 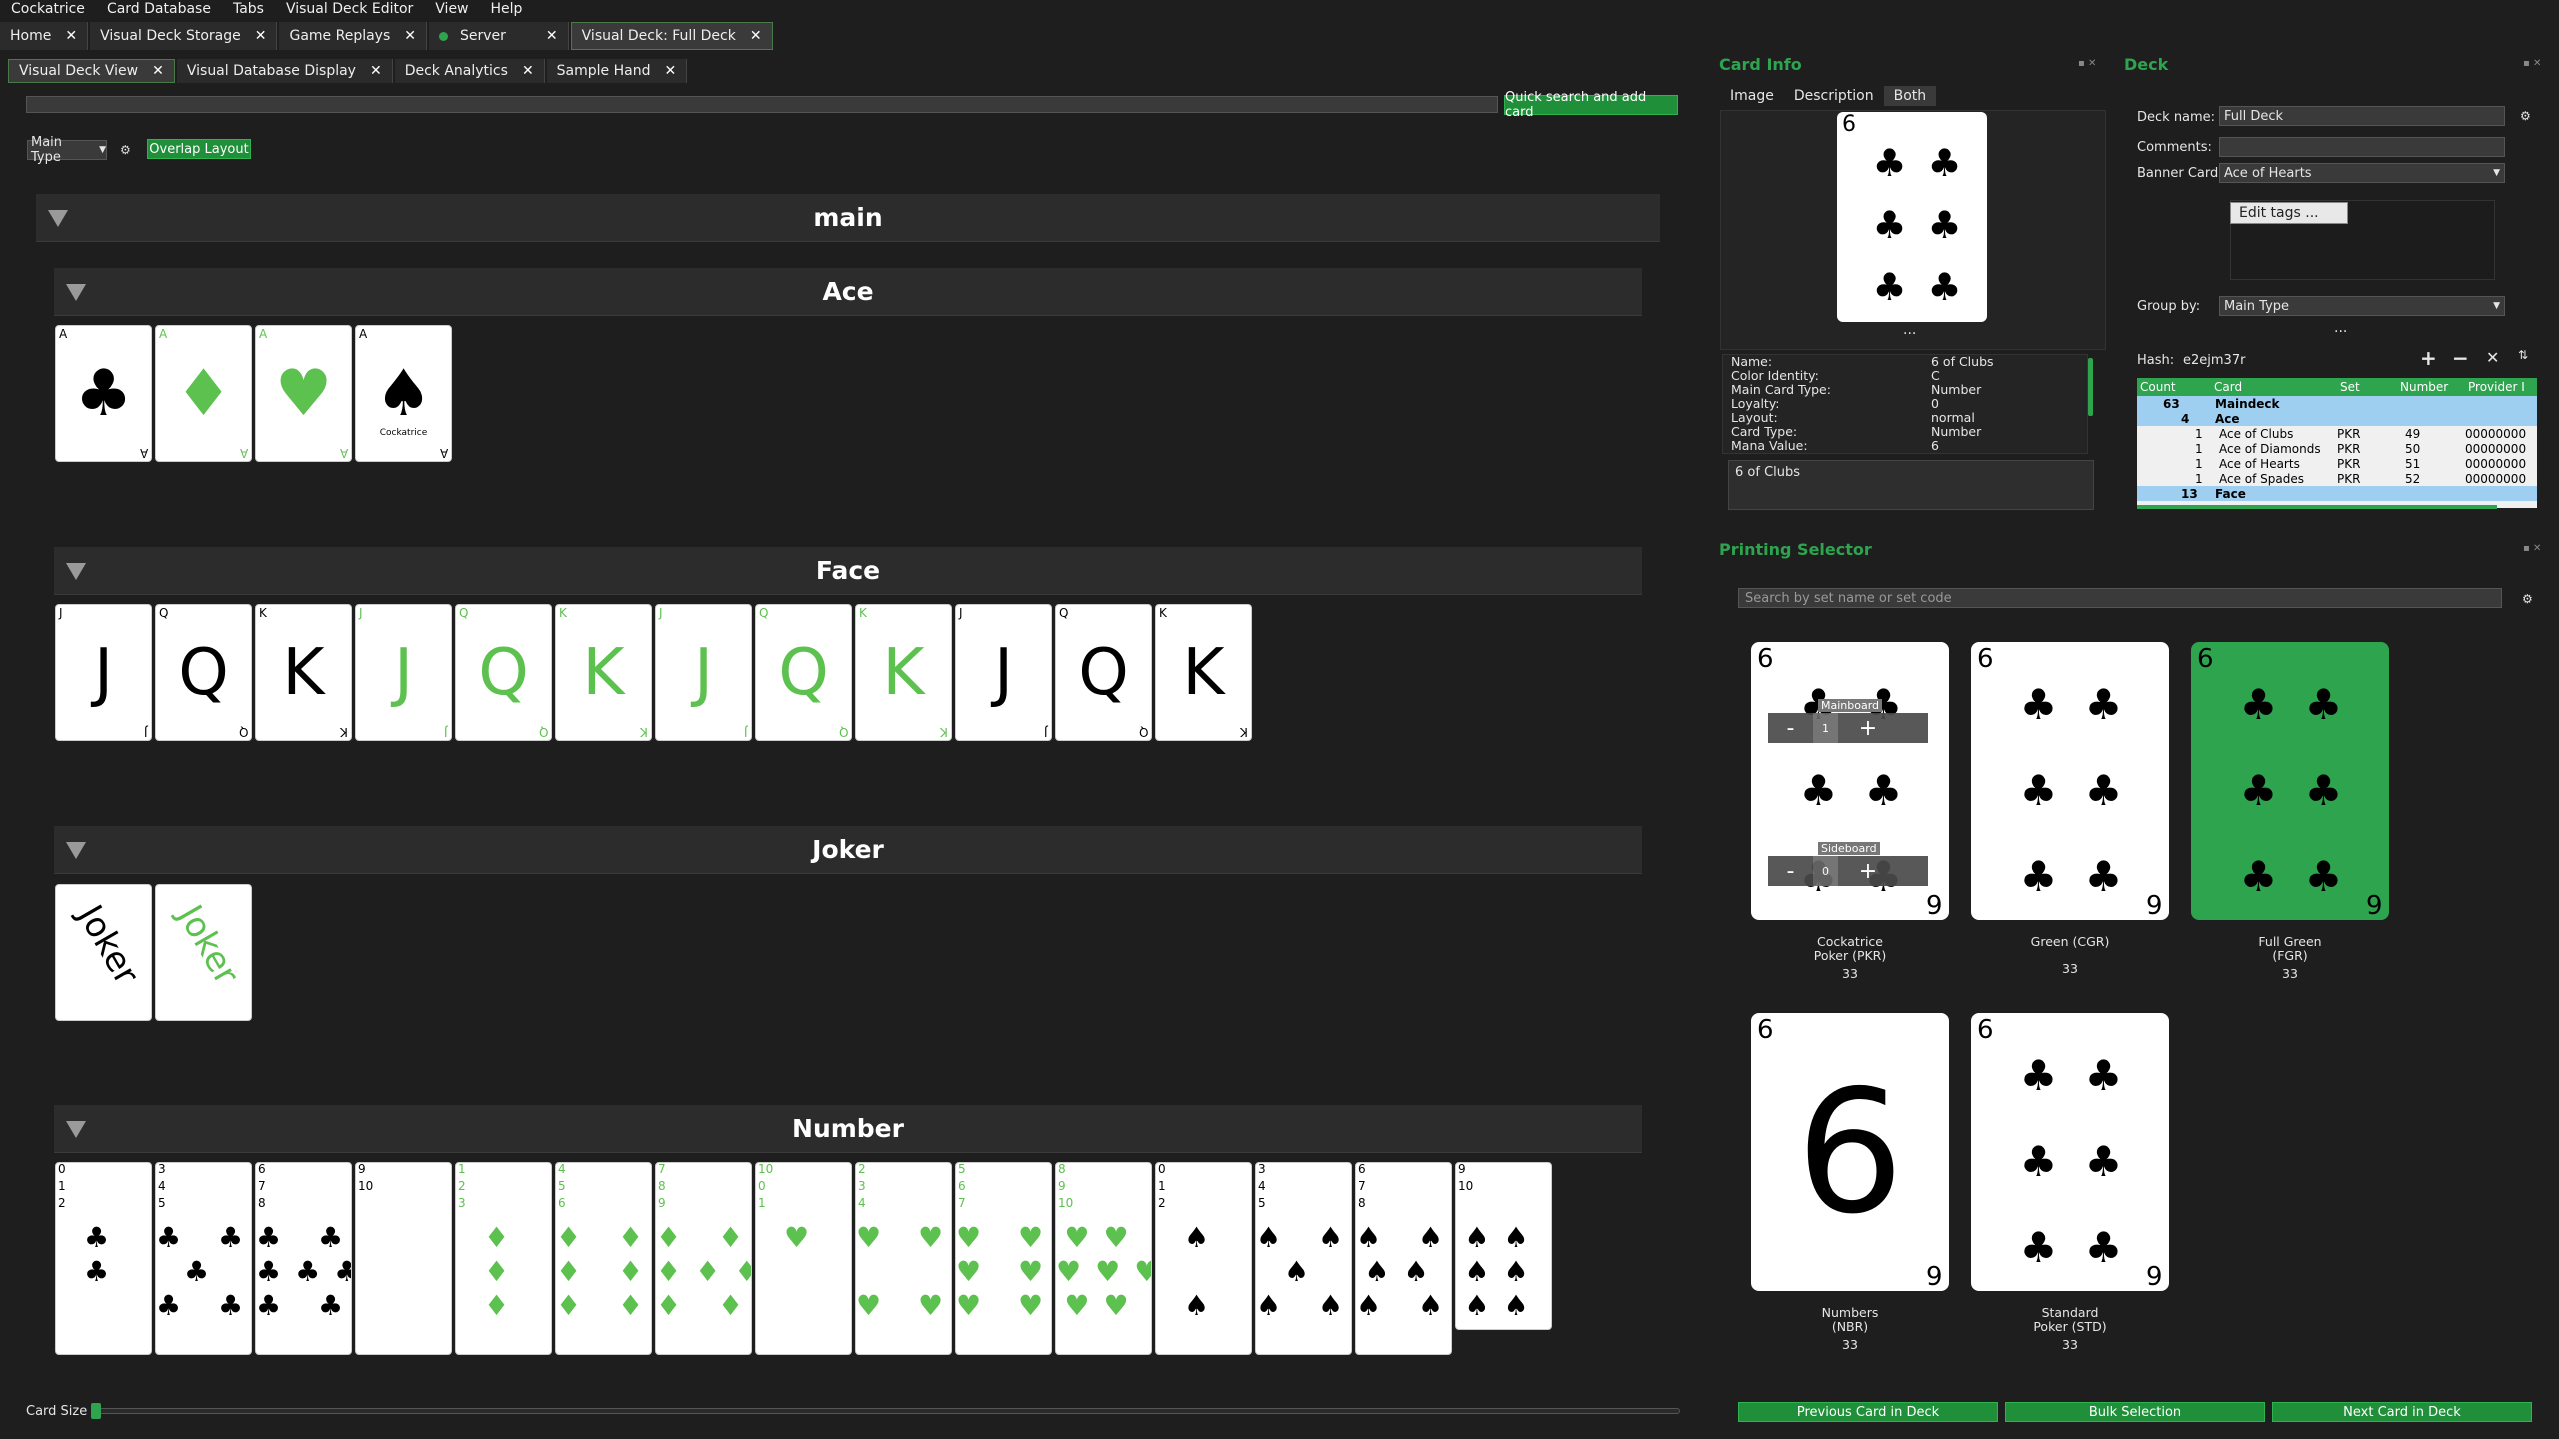 I want to click on table-row: 4 Ace, so click(x=2337, y=418).